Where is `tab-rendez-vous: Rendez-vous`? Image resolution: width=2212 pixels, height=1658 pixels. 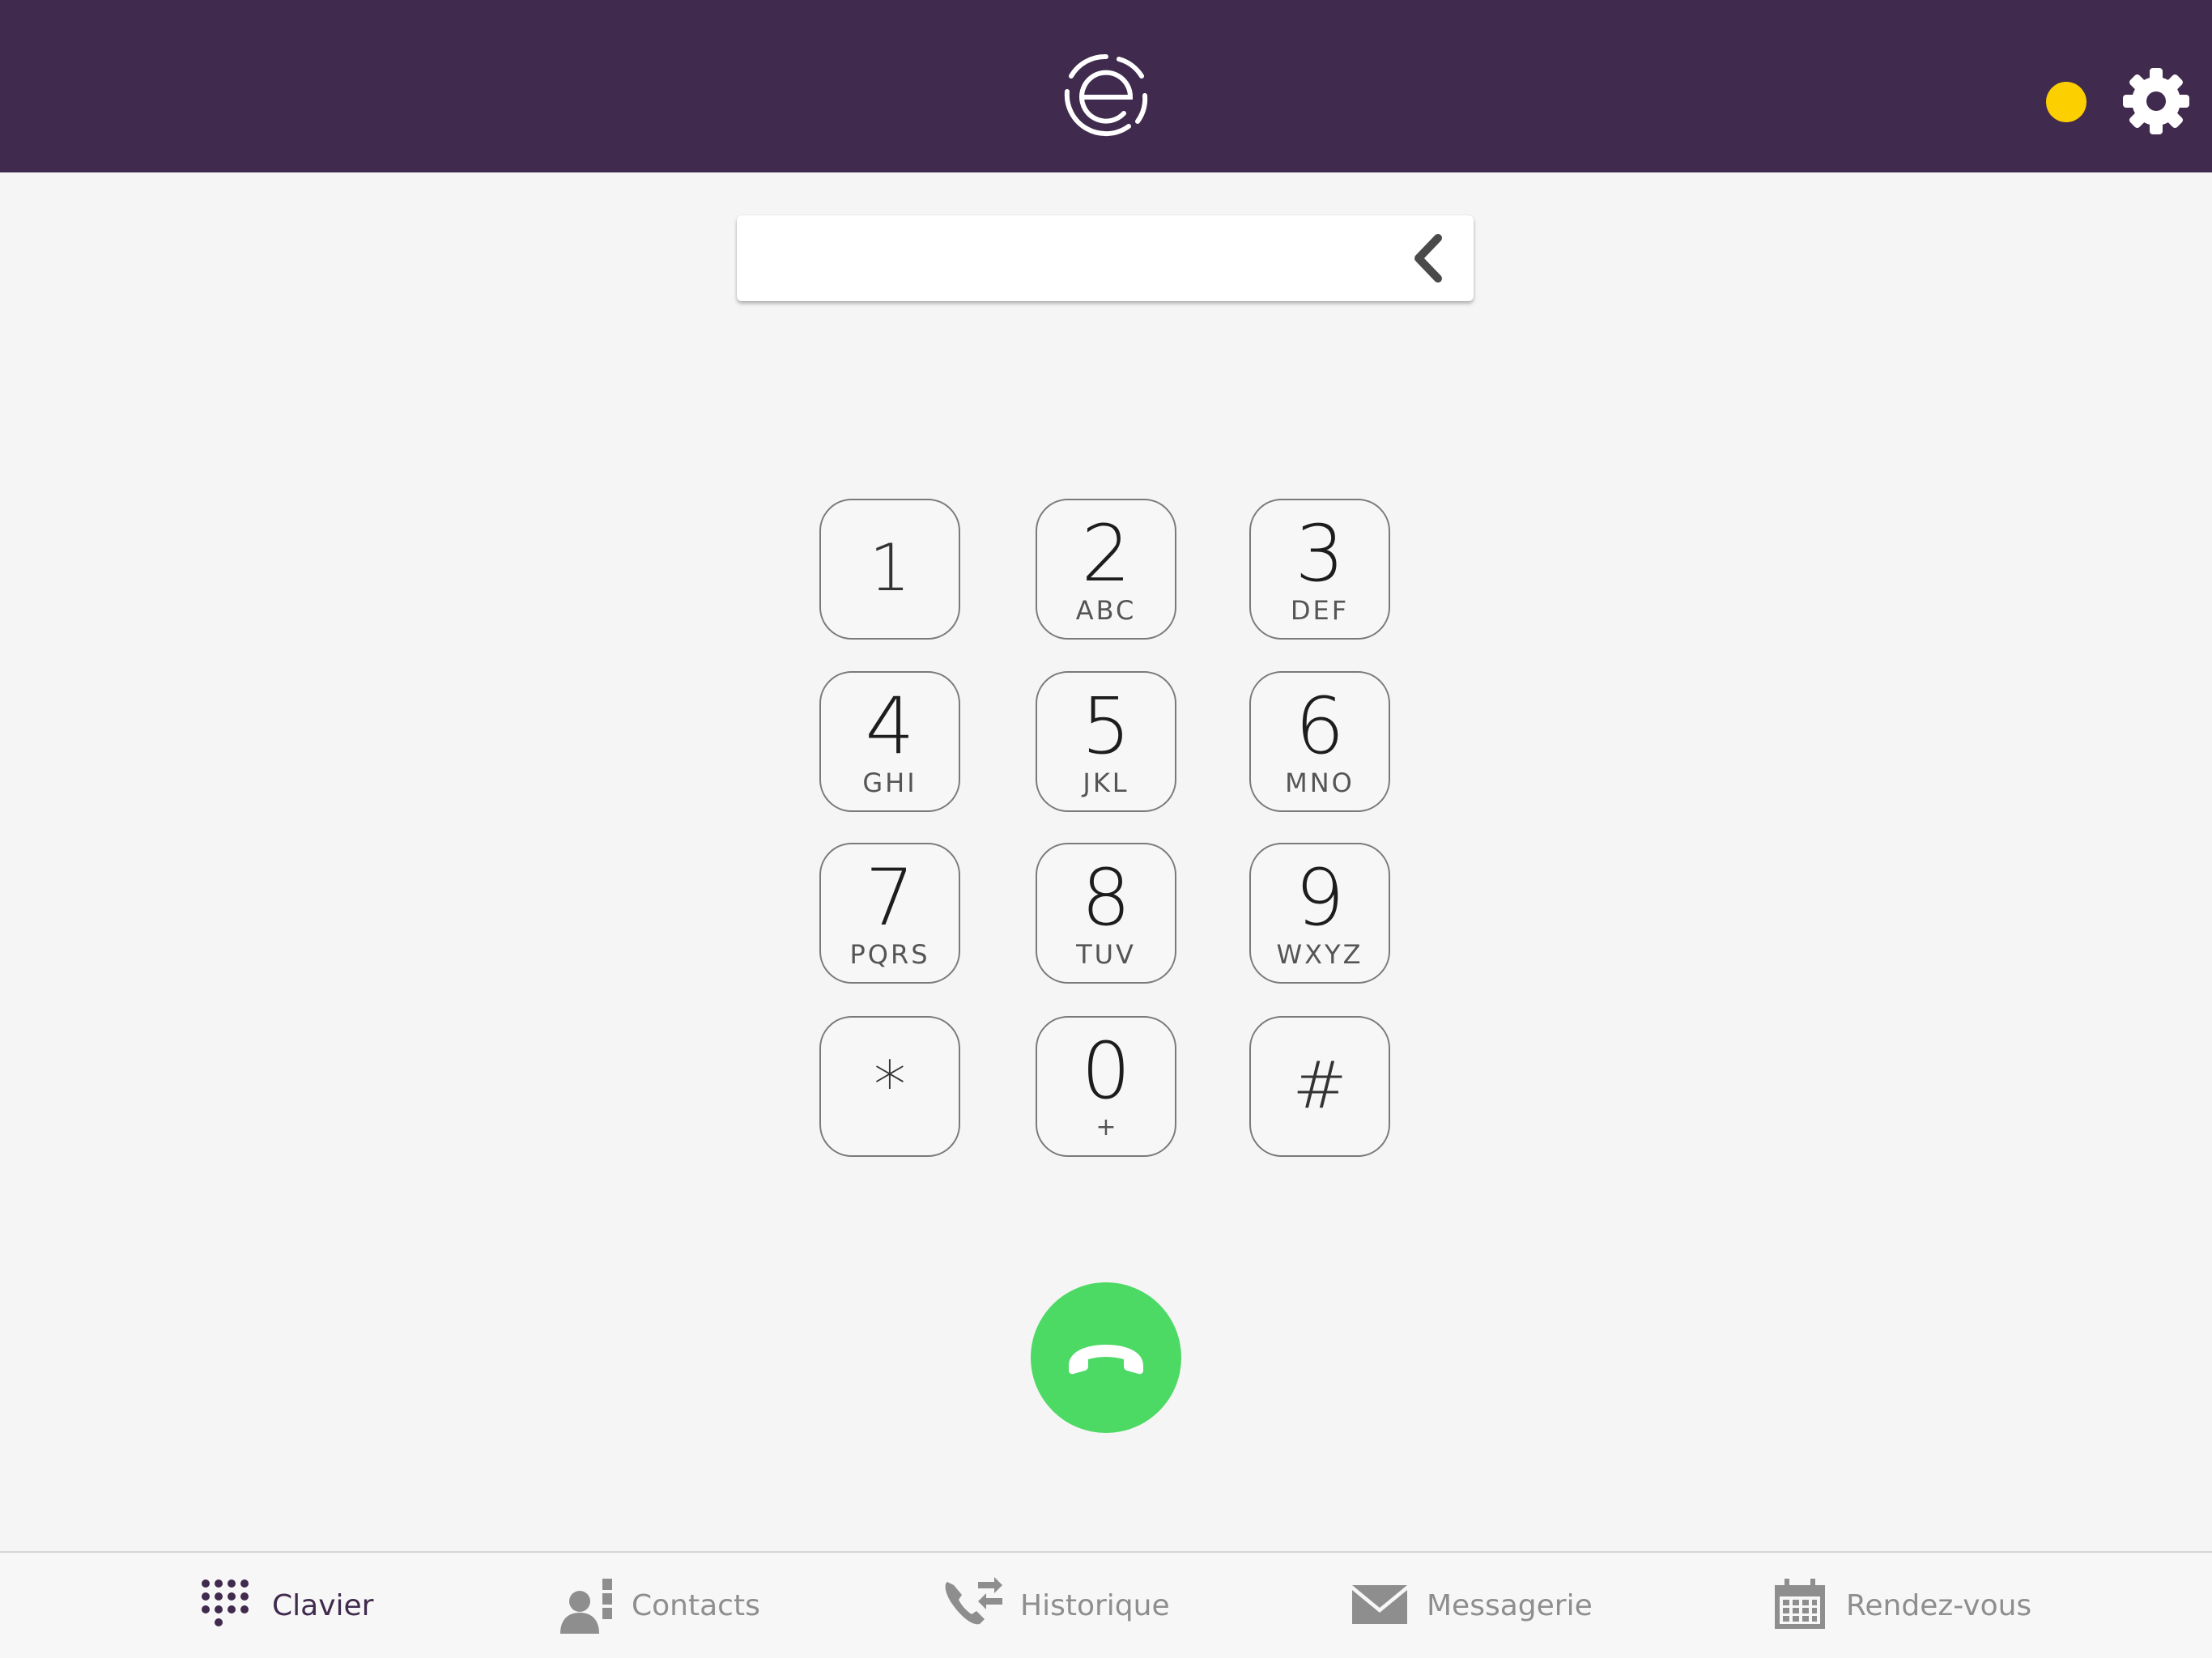 tab-rendez-vous: Rendez-vous is located at coordinates (1902, 1605).